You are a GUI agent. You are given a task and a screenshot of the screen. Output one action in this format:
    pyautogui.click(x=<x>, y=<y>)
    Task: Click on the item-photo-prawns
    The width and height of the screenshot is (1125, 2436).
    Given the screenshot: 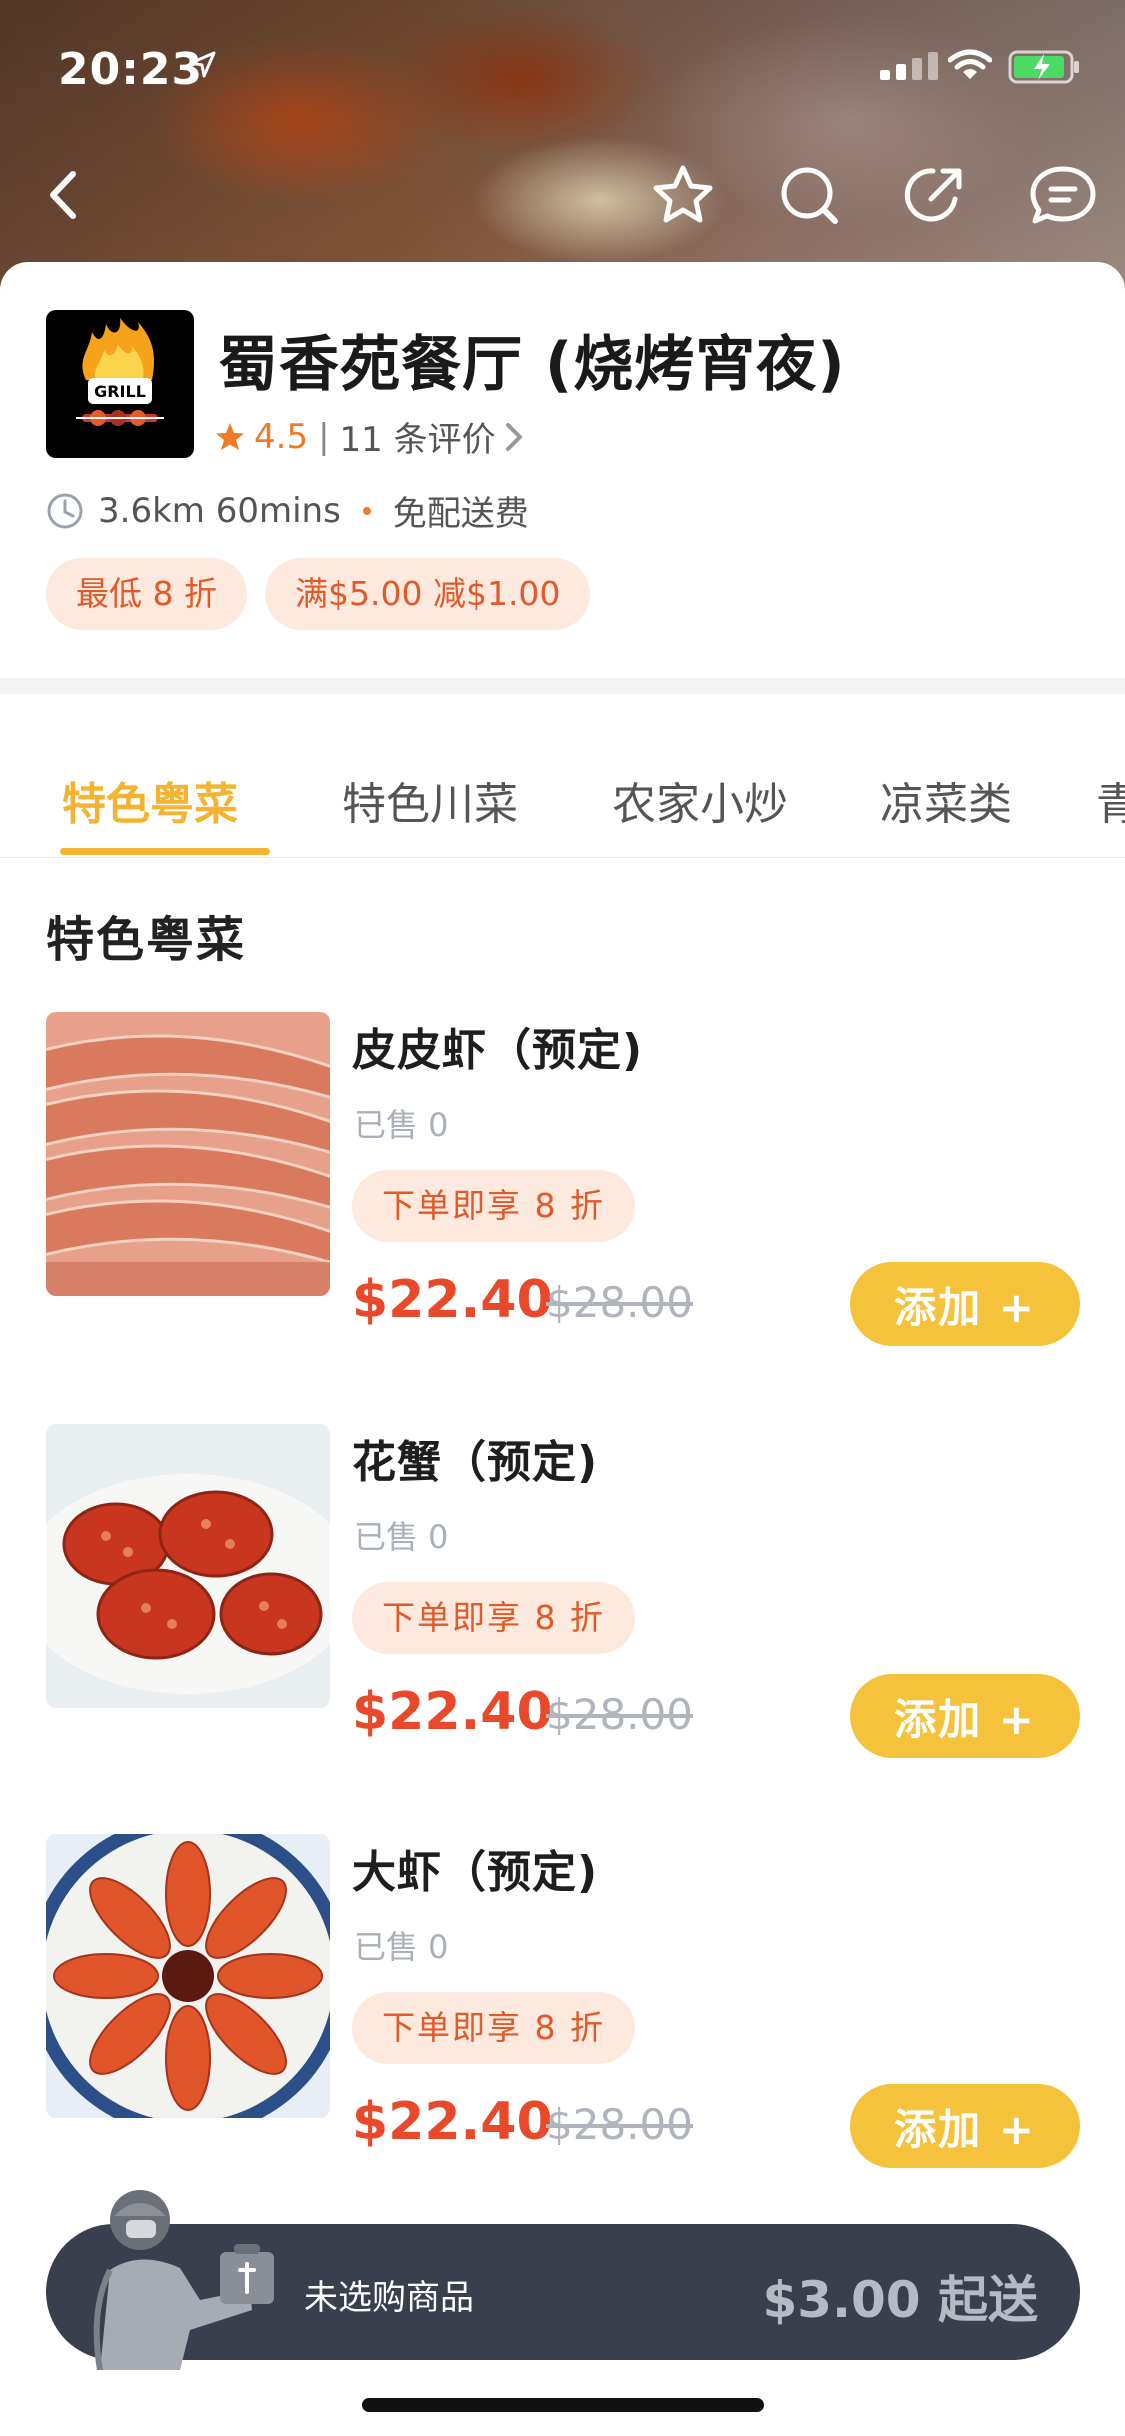 What is the action you would take?
    pyautogui.click(x=188, y=1976)
    